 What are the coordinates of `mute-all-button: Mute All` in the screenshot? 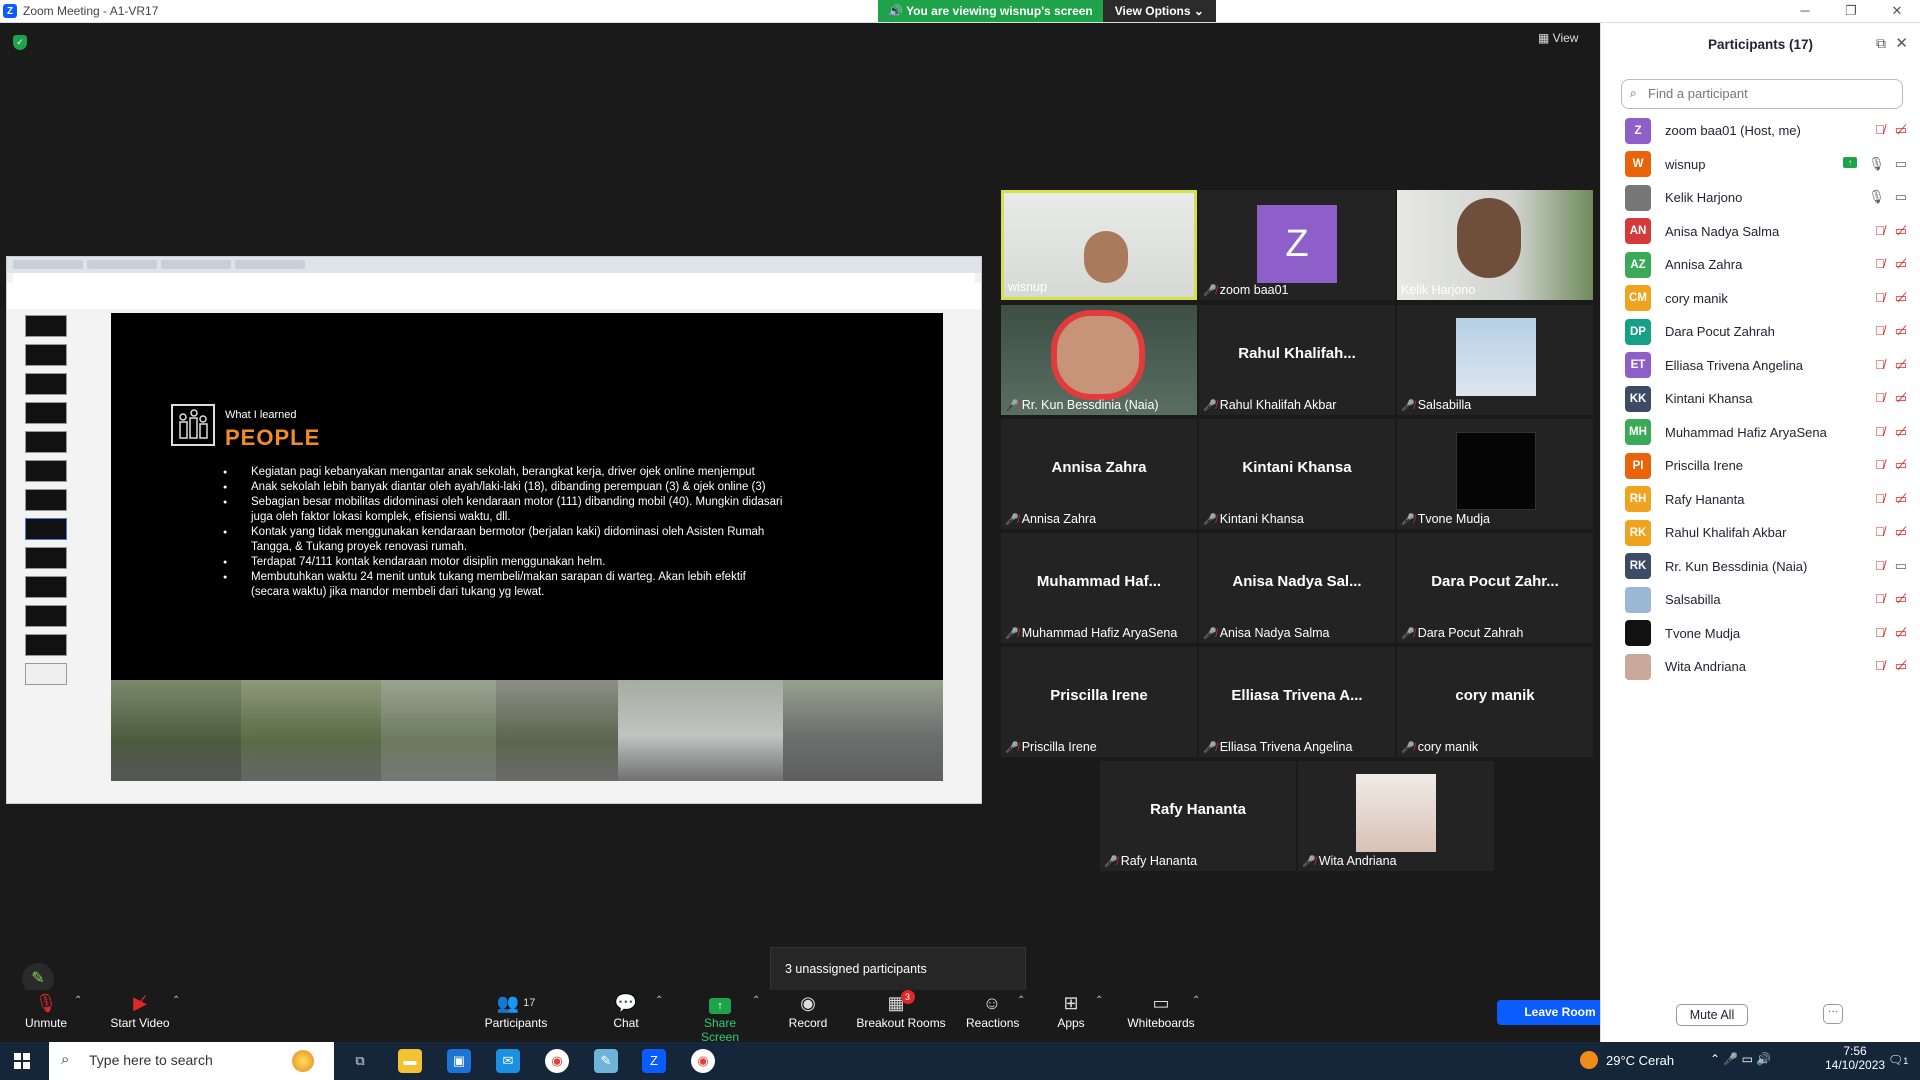 It's located at (1712, 1015).